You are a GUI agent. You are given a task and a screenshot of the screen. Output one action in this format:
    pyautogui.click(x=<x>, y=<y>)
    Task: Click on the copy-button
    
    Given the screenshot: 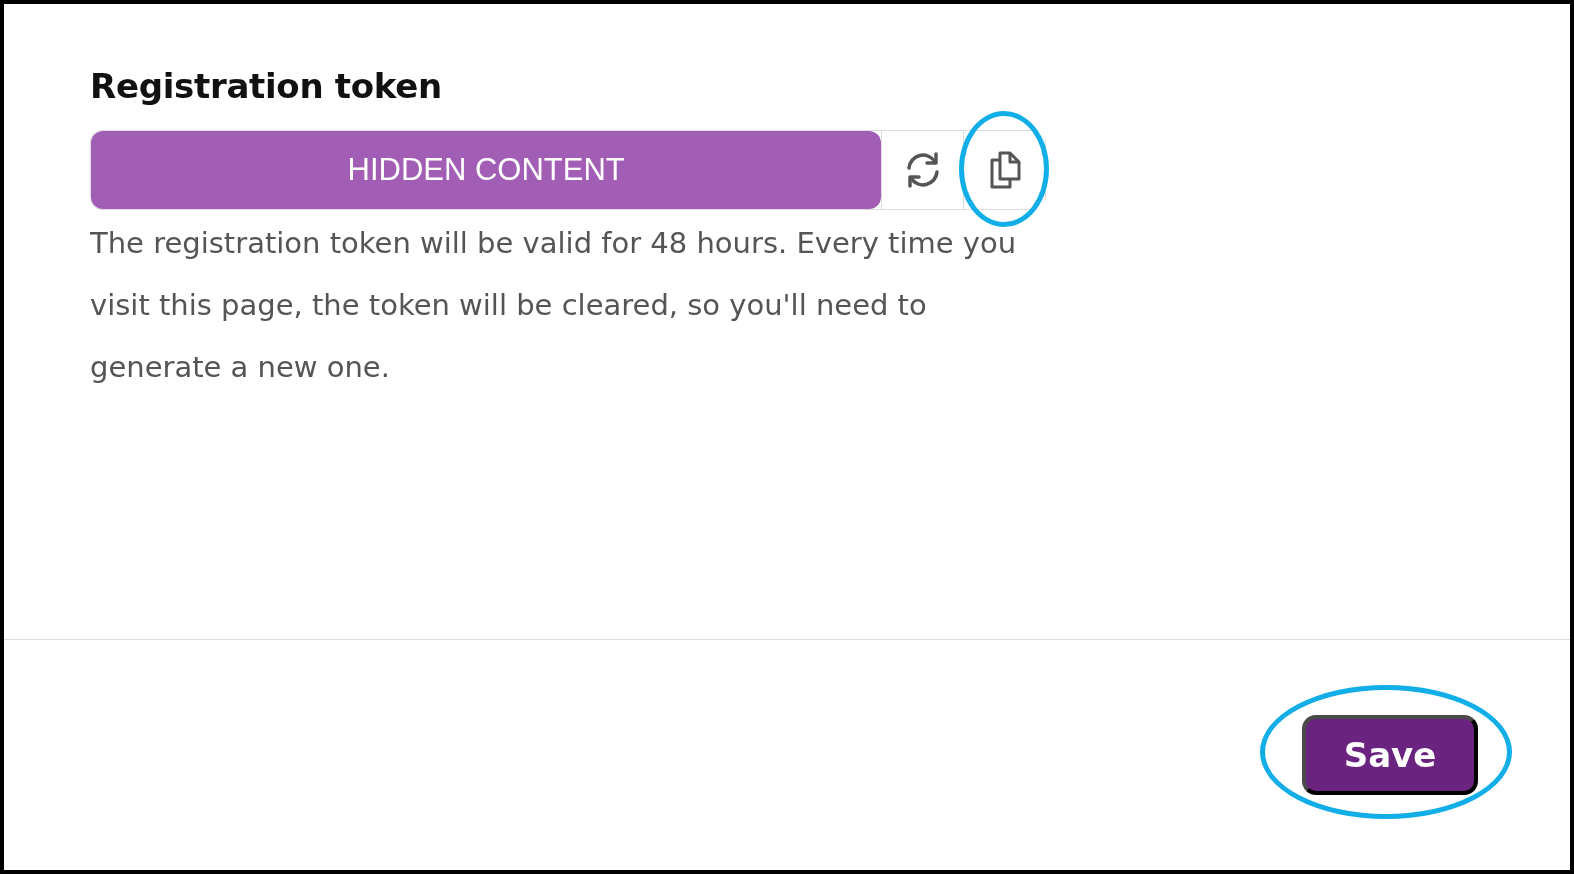 What is the action you would take?
    pyautogui.click(x=1004, y=170)
    